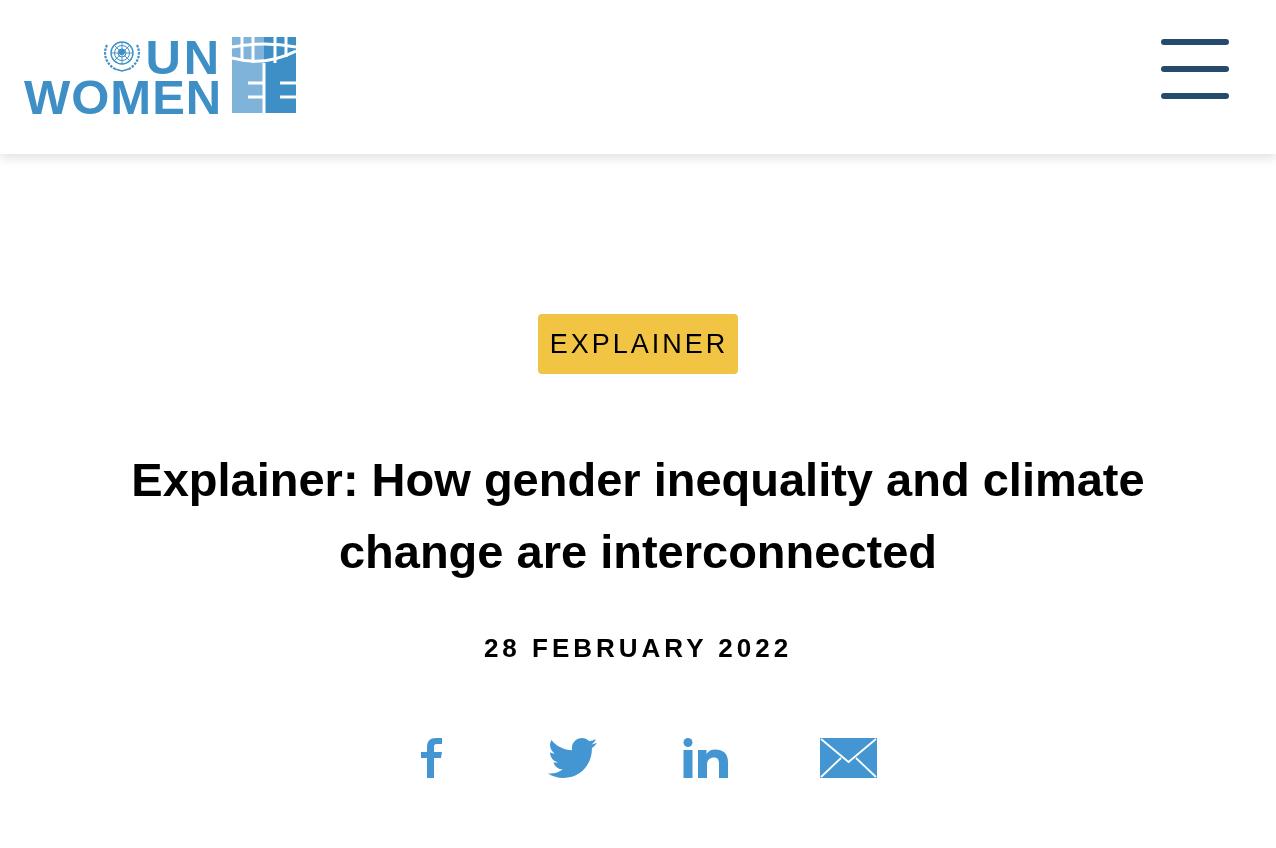 Image resolution: width=1276 pixels, height=848 pixels. What do you see at coordinates (638, 648) in the screenshot?
I see `article-date: 28 FEBRUARY 2022` at bounding box center [638, 648].